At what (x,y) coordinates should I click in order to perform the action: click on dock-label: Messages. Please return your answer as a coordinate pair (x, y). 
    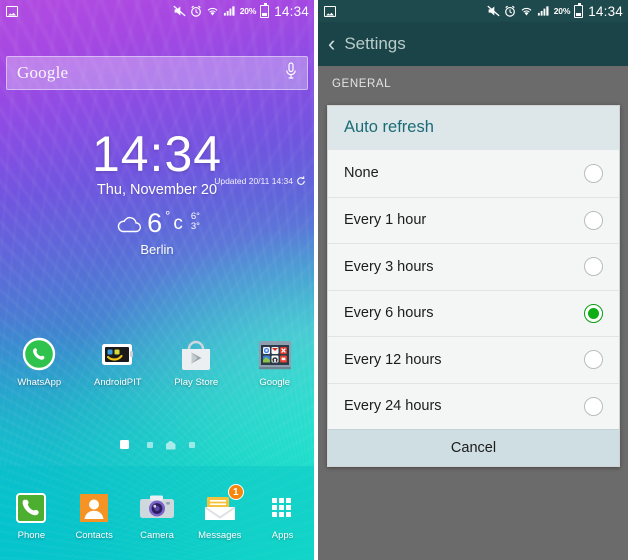
    Looking at the image, I should click on (220, 535).